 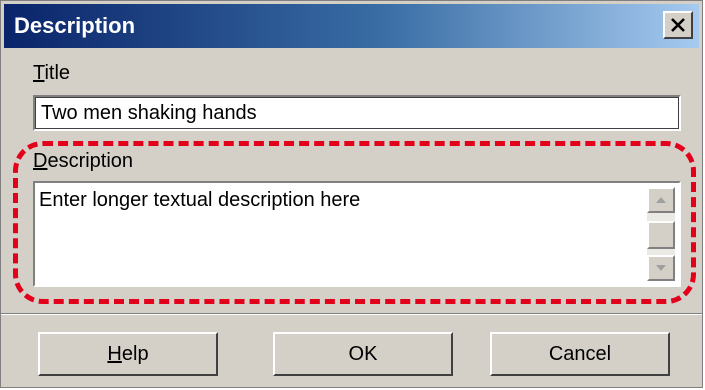 I want to click on scroll-up-arrow-icon, so click(x=661, y=200).